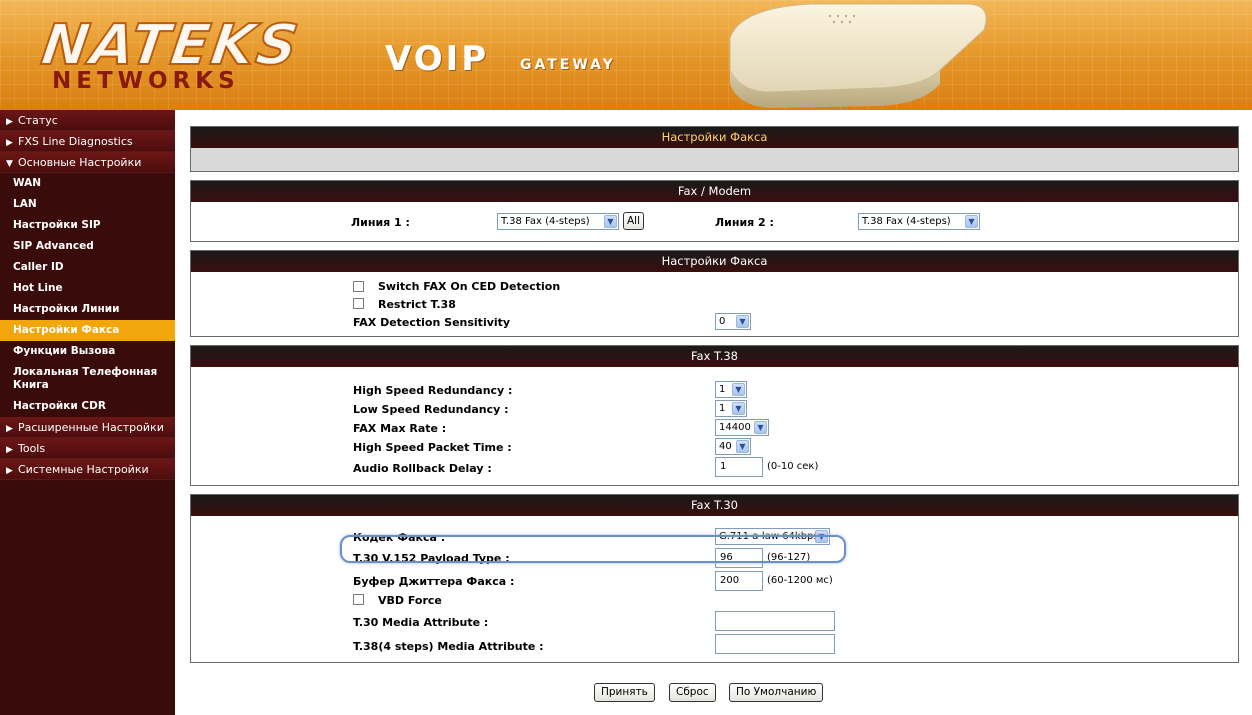  What do you see at coordinates (80, 162) in the screenshot?
I see `sidebar-item-label: Основные Настройки` at bounding box center [80, 162].